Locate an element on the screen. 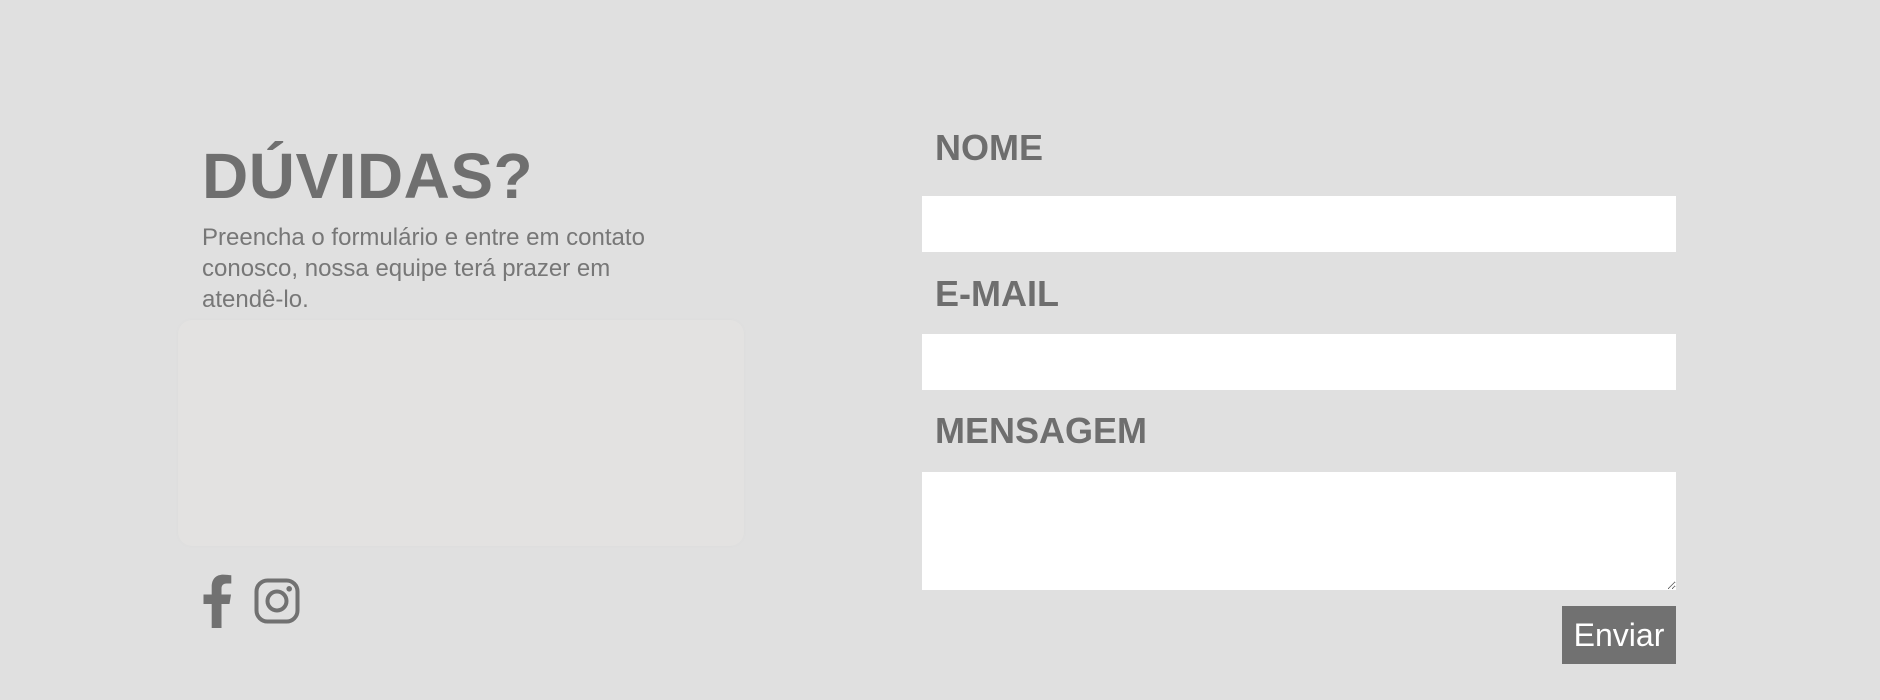 The height and width of the screenshot is (700, 1880). message-textarea is located at coordinates (1299, 531).